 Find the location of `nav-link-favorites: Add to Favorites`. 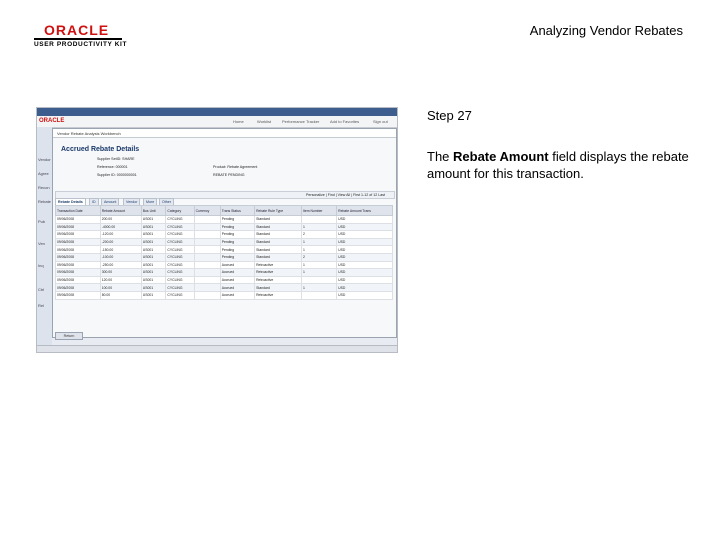

nav-link-favorites: Add to Favorites is located at coordinates (344, 121).